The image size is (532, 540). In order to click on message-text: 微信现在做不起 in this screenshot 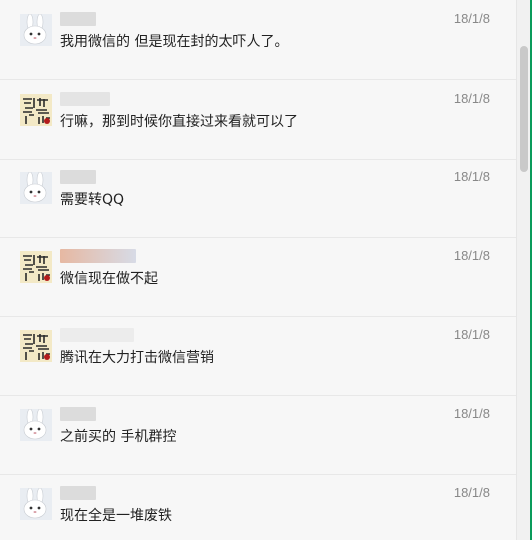, I will do `click(109, 279)`.